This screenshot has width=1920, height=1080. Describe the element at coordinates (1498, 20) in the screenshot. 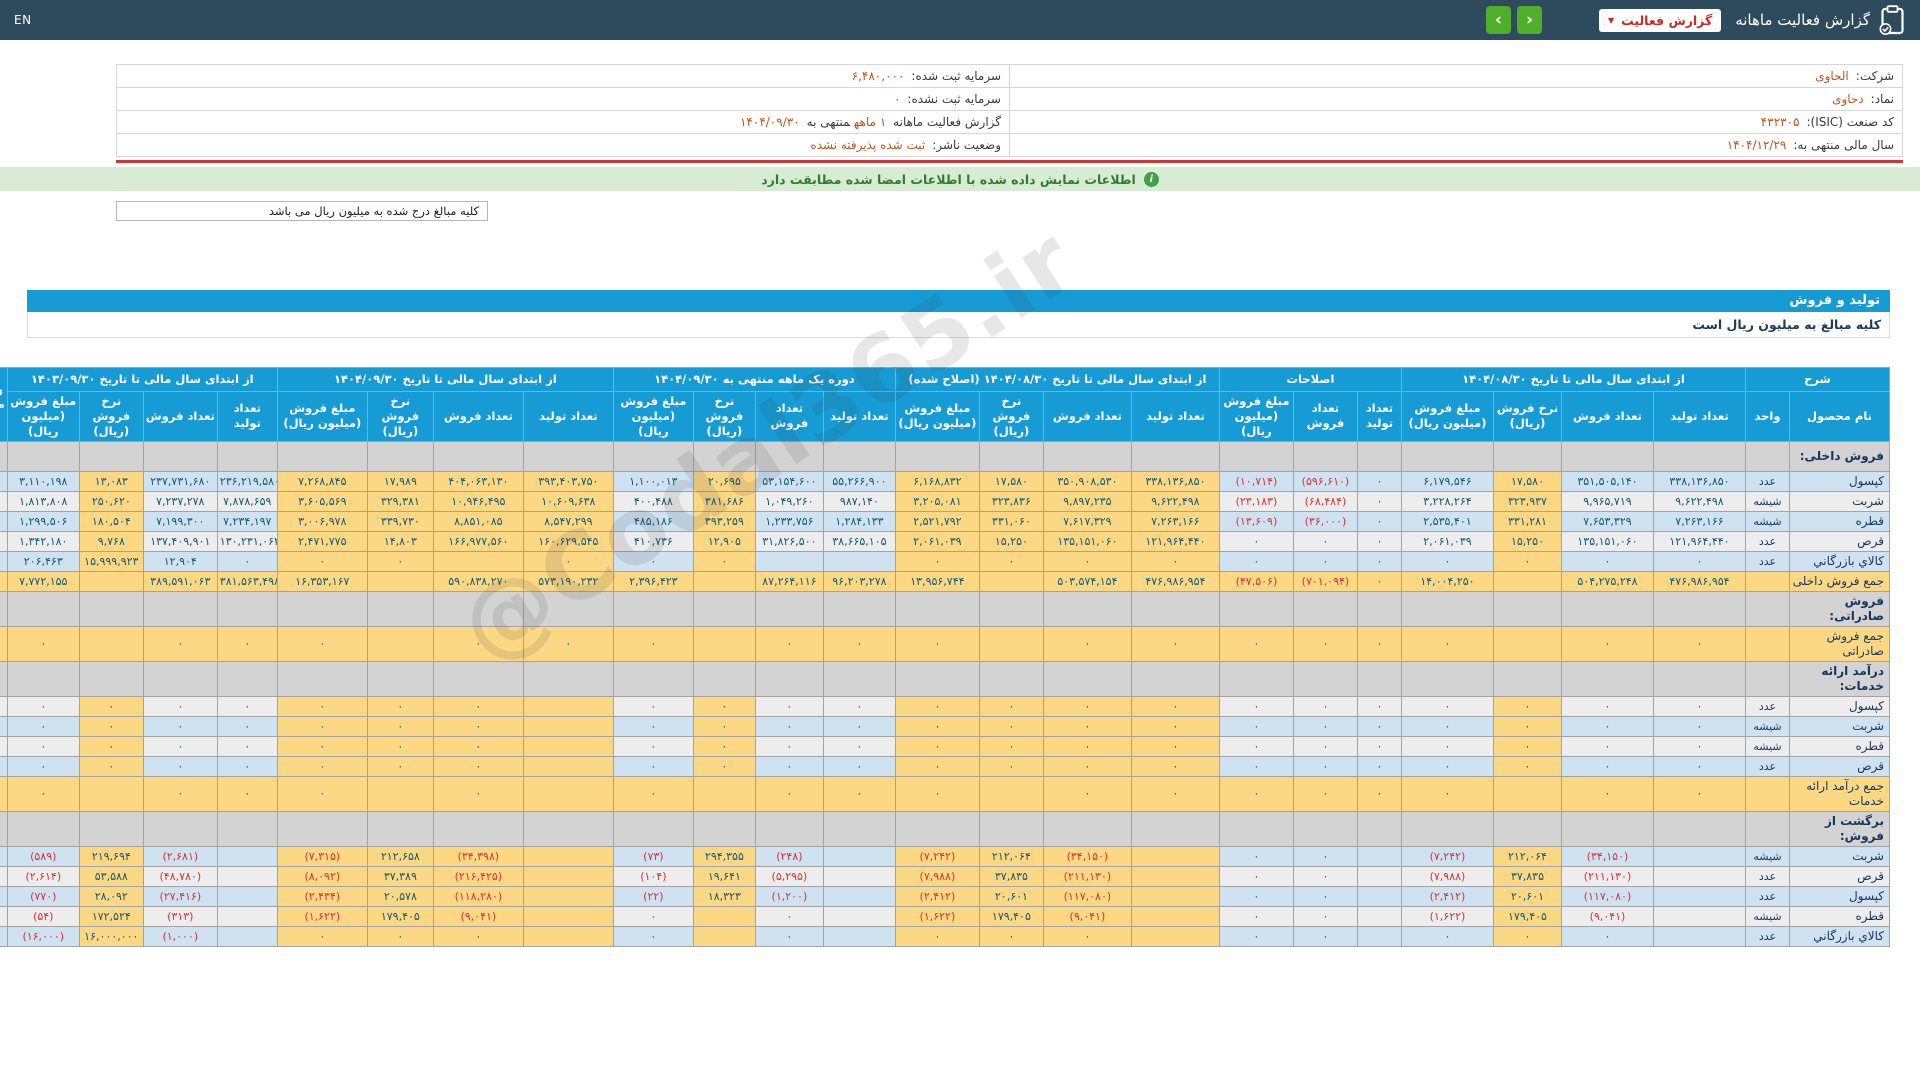

I see `next-report-button: ›` at that location.